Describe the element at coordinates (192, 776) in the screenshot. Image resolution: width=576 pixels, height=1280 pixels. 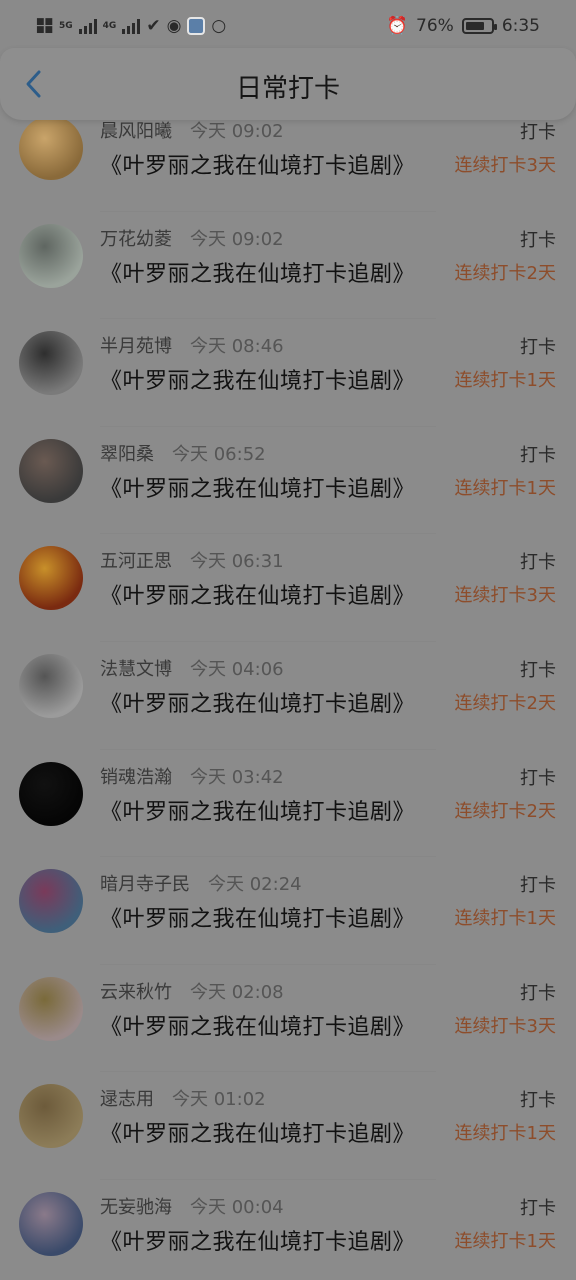
I see `name-line: 销魂浩瀚 今天 03:42` at that location.